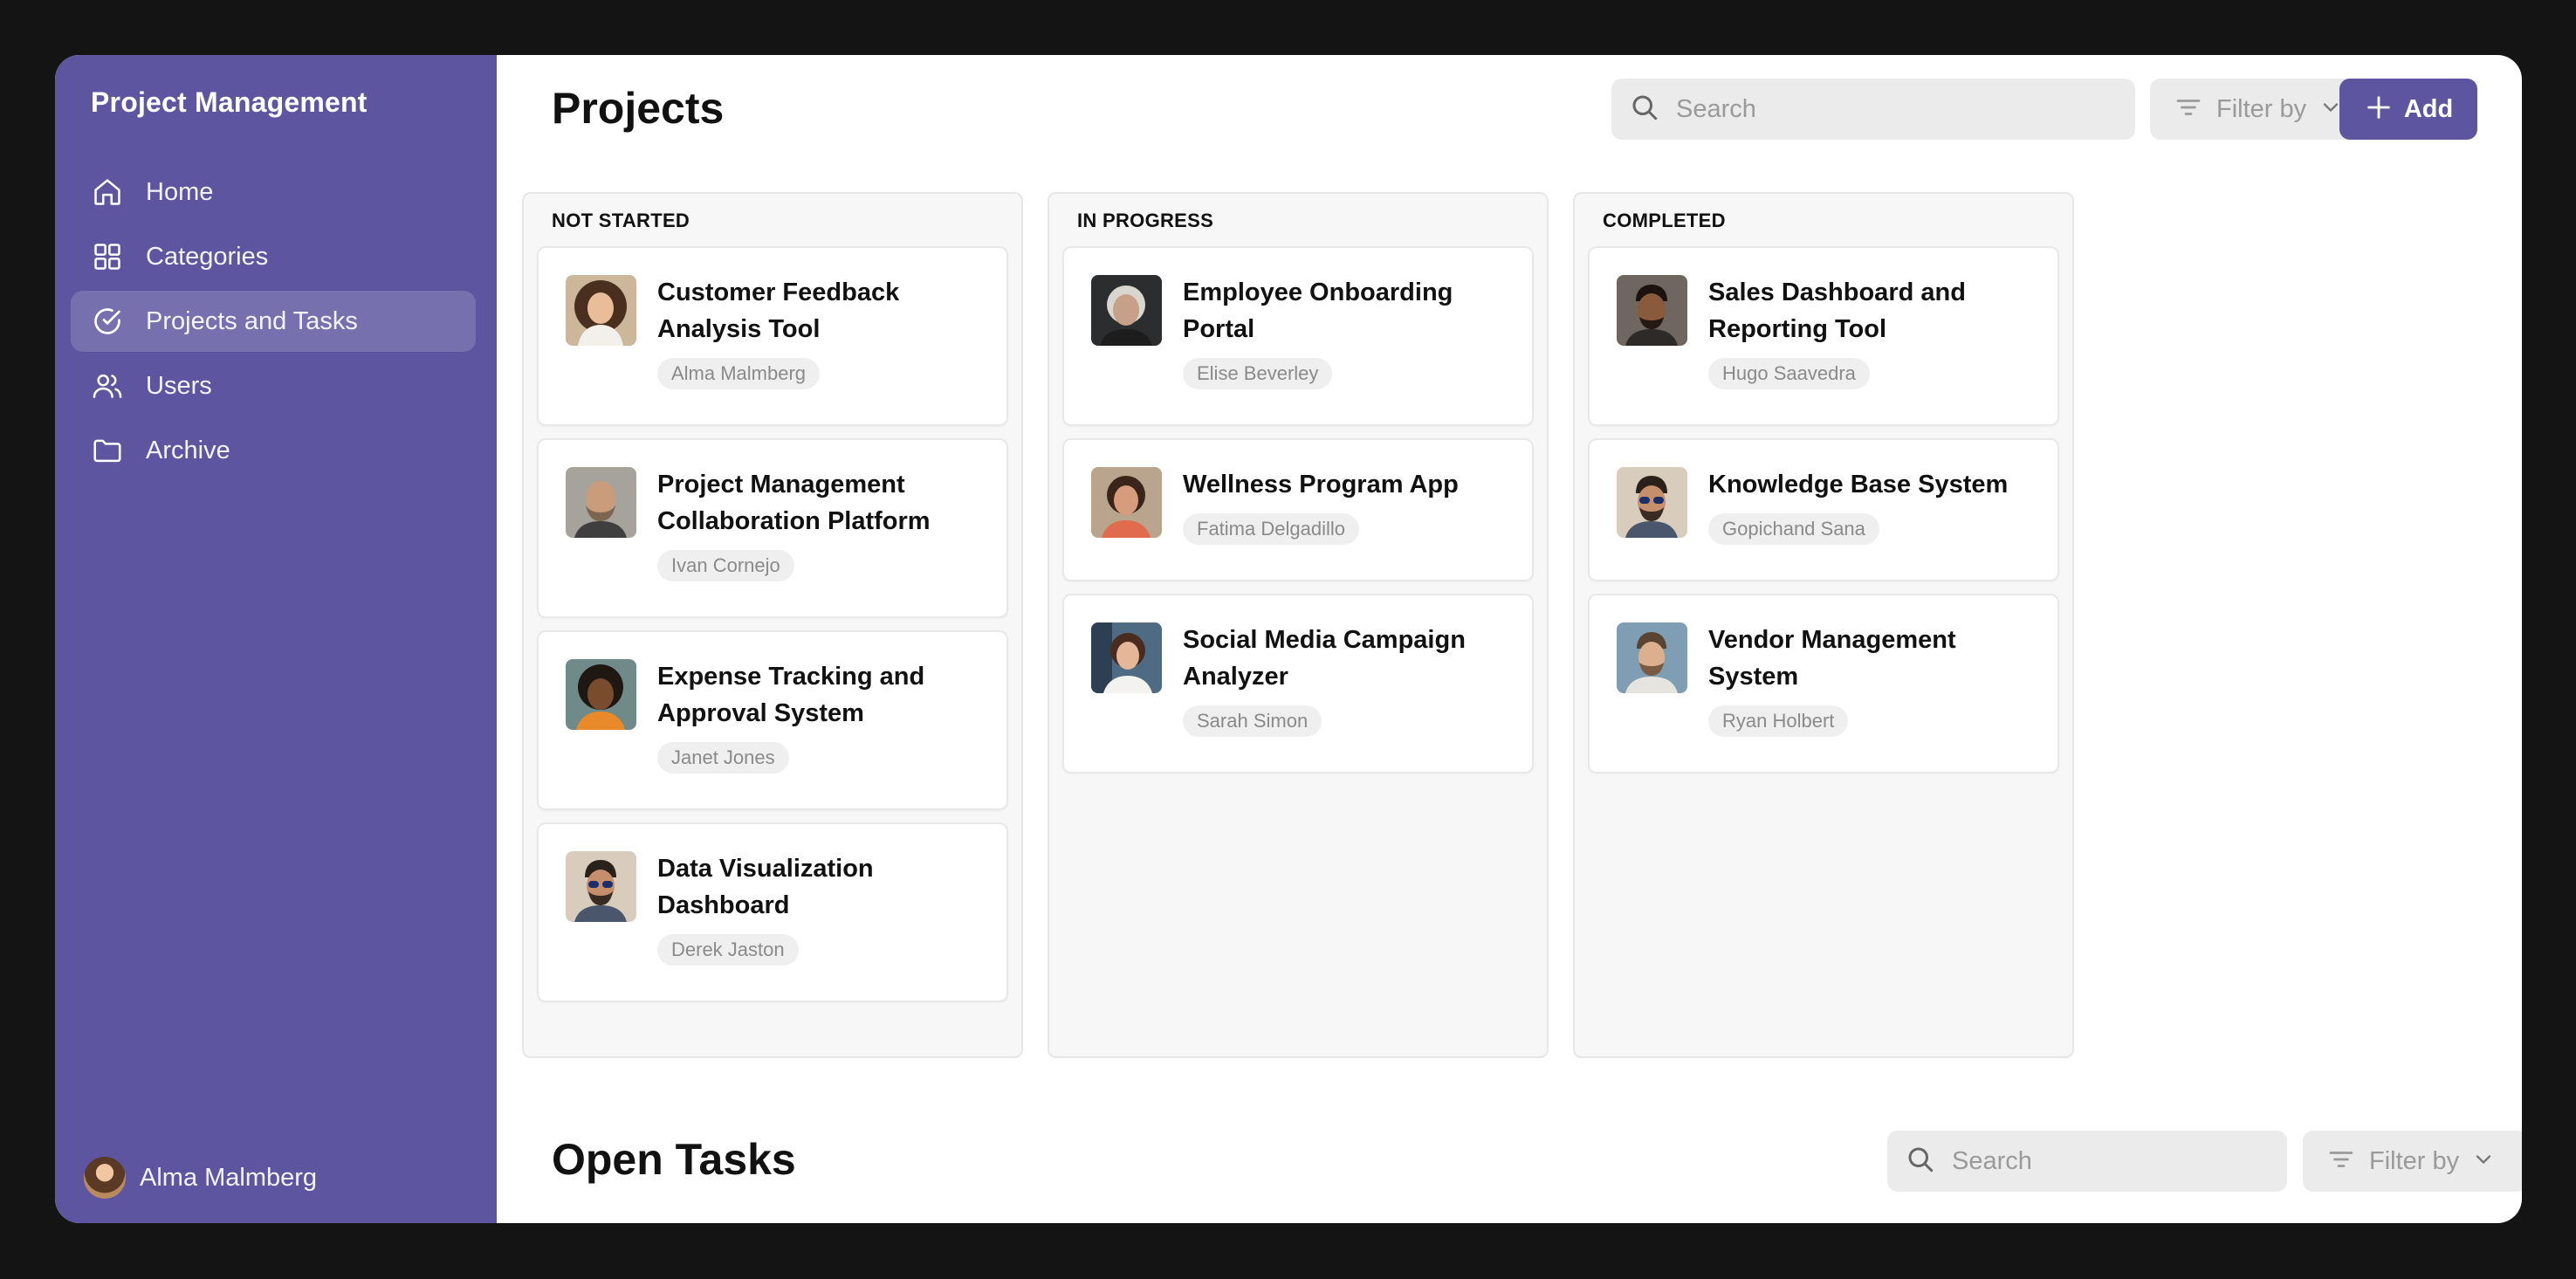  Describe the element at coordinates (1778, 721) in the screenshot. I see `owner-badge: Ryan Holbert` at that location.